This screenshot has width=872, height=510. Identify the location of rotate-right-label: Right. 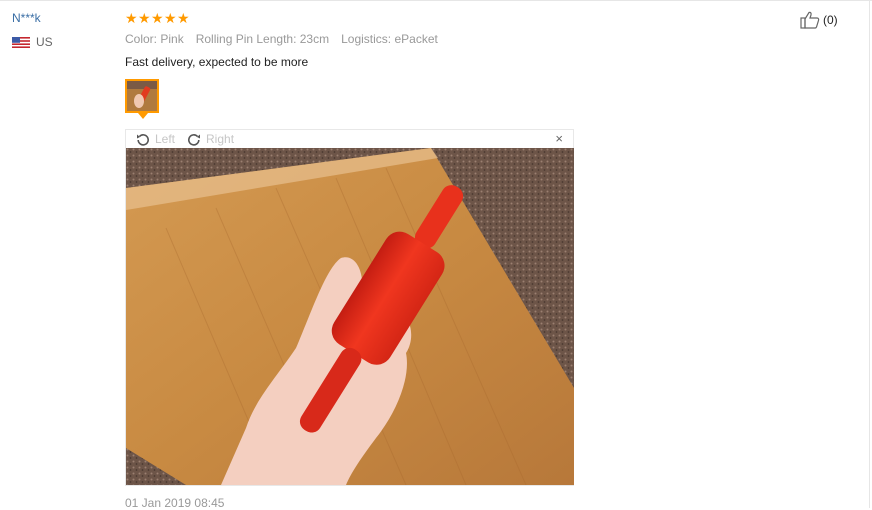
(220, 139).